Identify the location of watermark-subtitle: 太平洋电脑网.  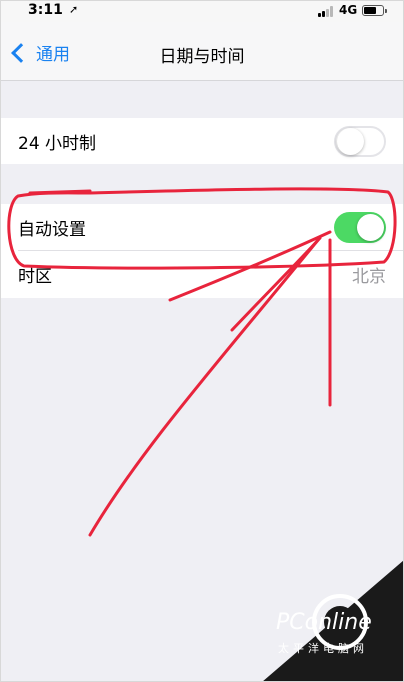
(323, 648).